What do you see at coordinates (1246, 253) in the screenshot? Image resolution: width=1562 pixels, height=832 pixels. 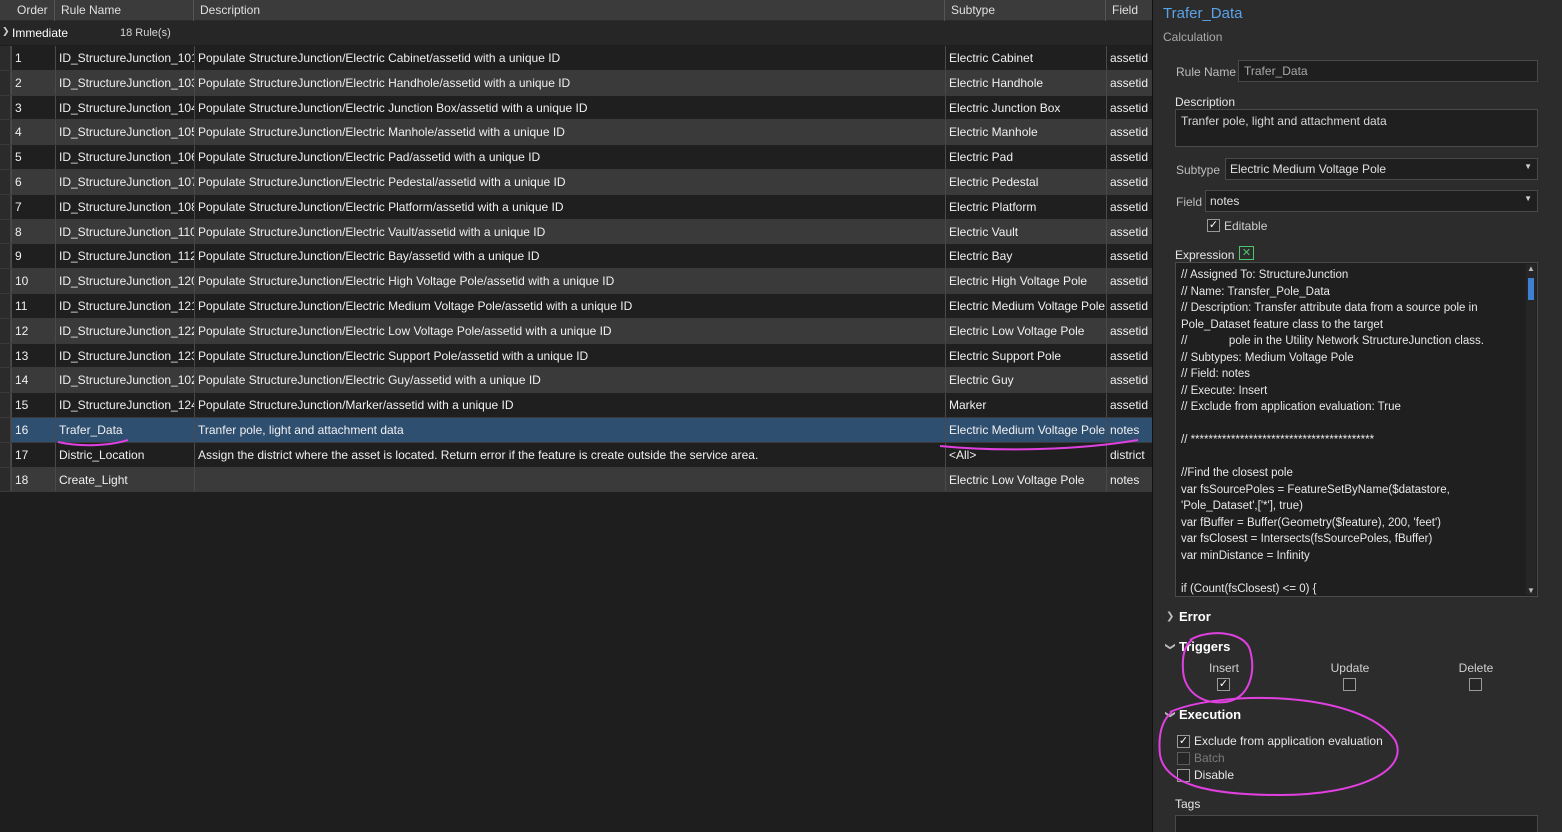 I see `arcade-expression-icon: ✕` at bounding box center [1246, 253].